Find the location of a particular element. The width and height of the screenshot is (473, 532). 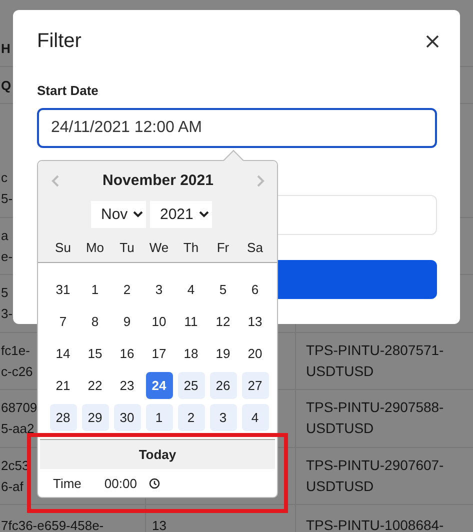

day-cell: 27 is located at coordinates (255, 385).